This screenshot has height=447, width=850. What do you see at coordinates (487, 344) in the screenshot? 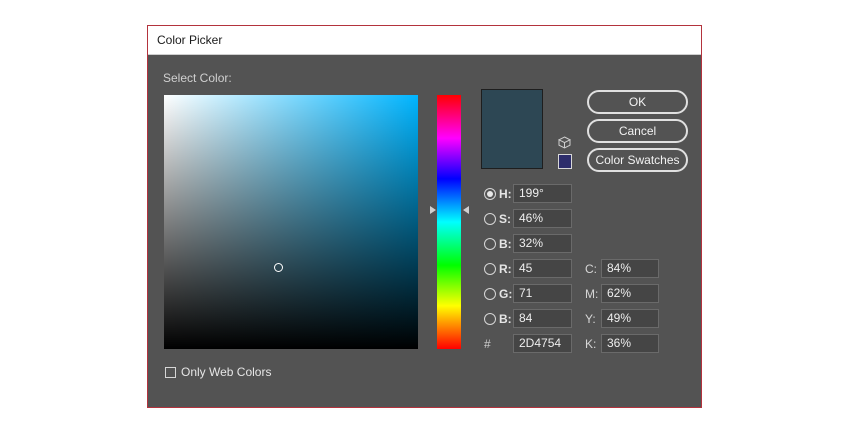
I see `hex-label: #` at bounding box center [487, 344].